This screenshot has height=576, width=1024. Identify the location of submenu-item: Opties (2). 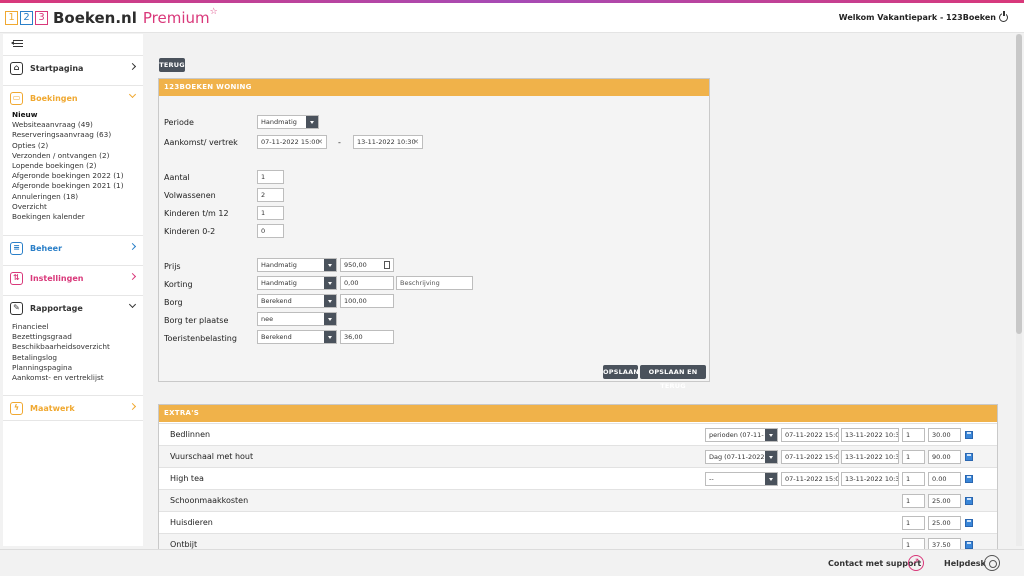
(77, 146).